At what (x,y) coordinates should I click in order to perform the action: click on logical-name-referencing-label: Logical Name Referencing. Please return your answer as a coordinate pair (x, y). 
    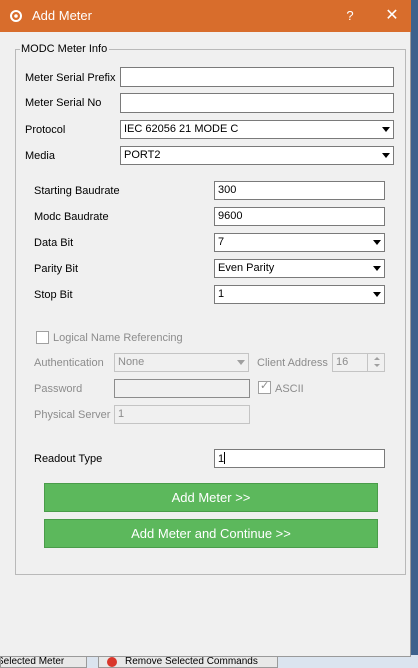
    Looking at the image, I should click on (118, 338).